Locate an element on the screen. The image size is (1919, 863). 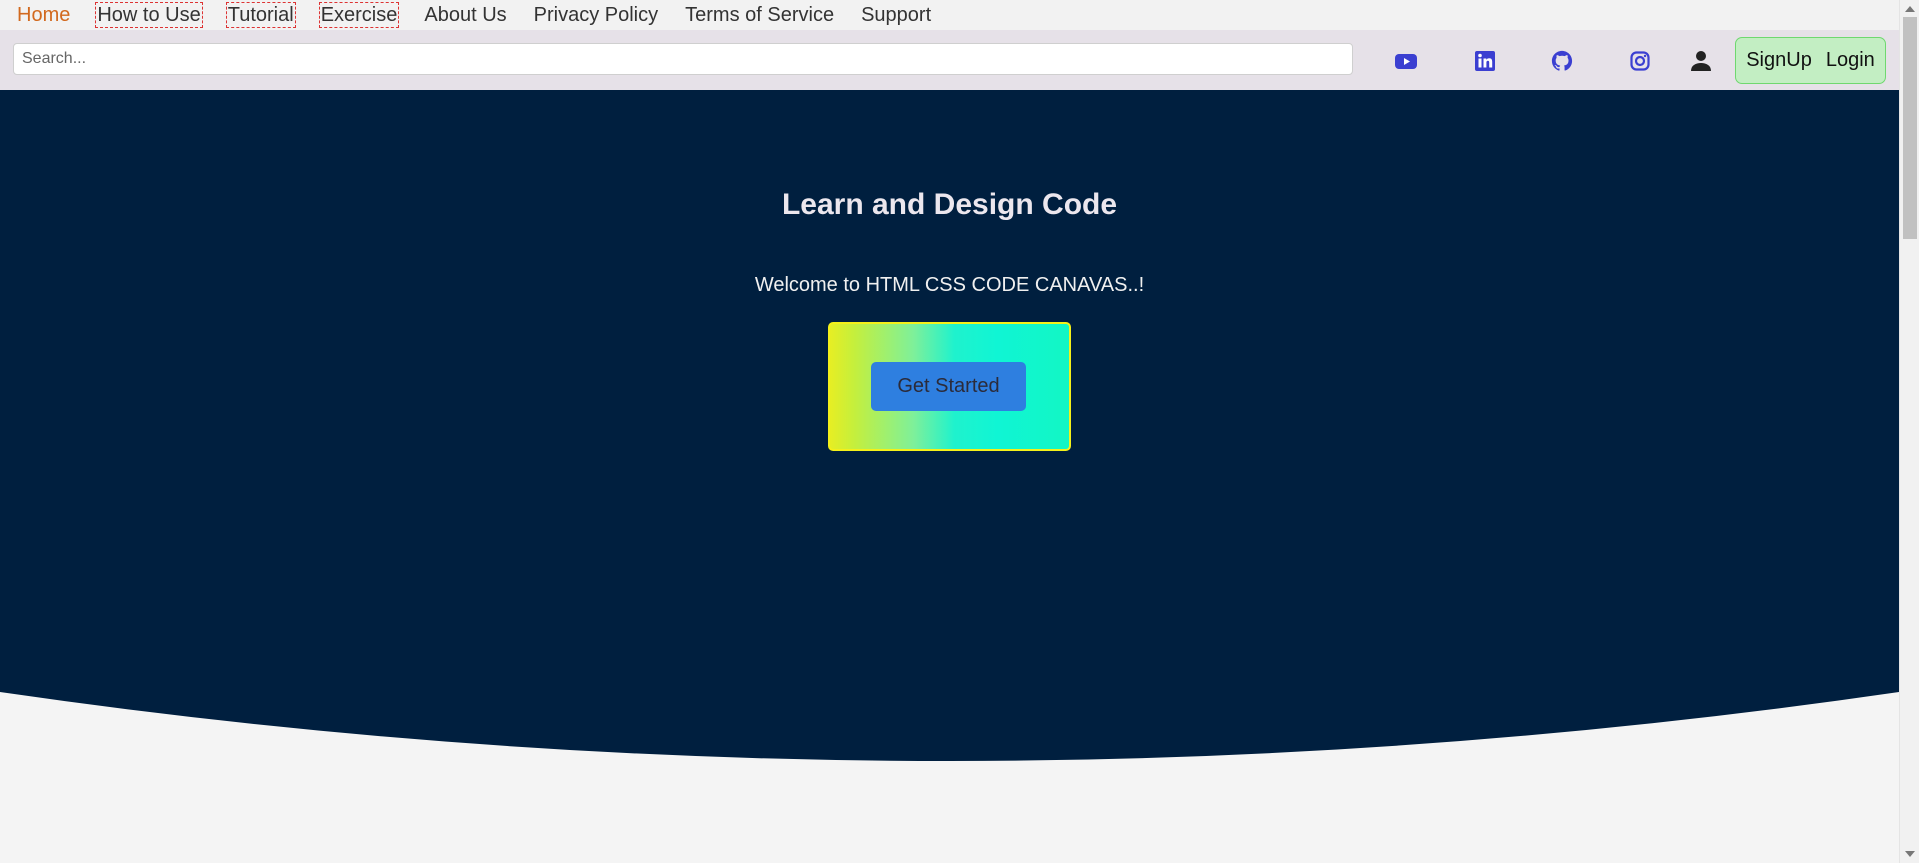
nav-home: Home is located at coordinates (43, 15).